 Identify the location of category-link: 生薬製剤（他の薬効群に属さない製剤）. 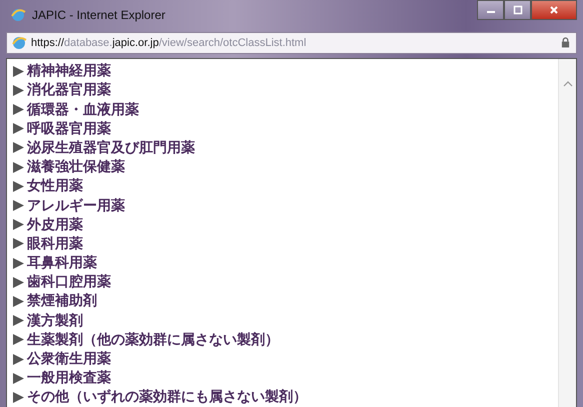
(153, 339).